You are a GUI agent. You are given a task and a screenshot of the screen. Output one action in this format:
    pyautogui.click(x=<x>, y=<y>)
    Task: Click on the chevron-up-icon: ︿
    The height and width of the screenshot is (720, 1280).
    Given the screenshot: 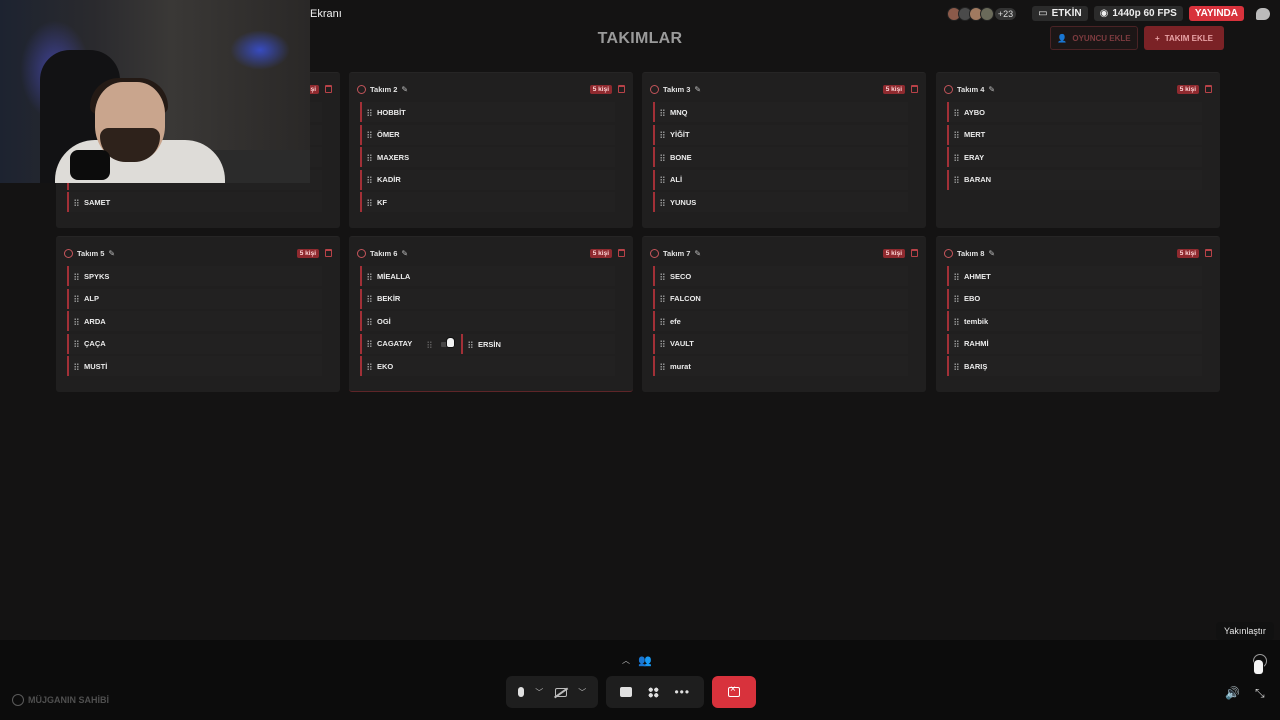 What is the action you would take?
    pyautogui.click(x=626, y=660)
    